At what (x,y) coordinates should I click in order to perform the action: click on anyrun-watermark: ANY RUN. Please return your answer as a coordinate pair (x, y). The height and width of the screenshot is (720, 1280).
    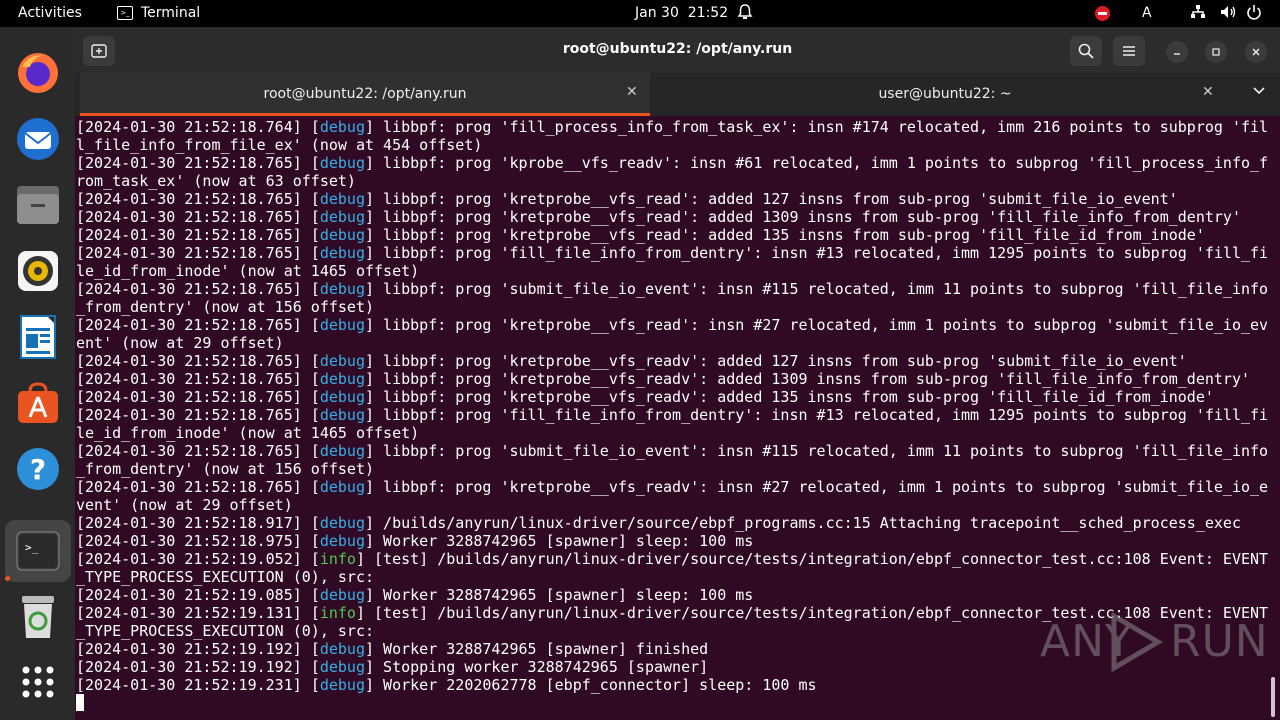
    Looking at the image, I should click on (1154, 643).